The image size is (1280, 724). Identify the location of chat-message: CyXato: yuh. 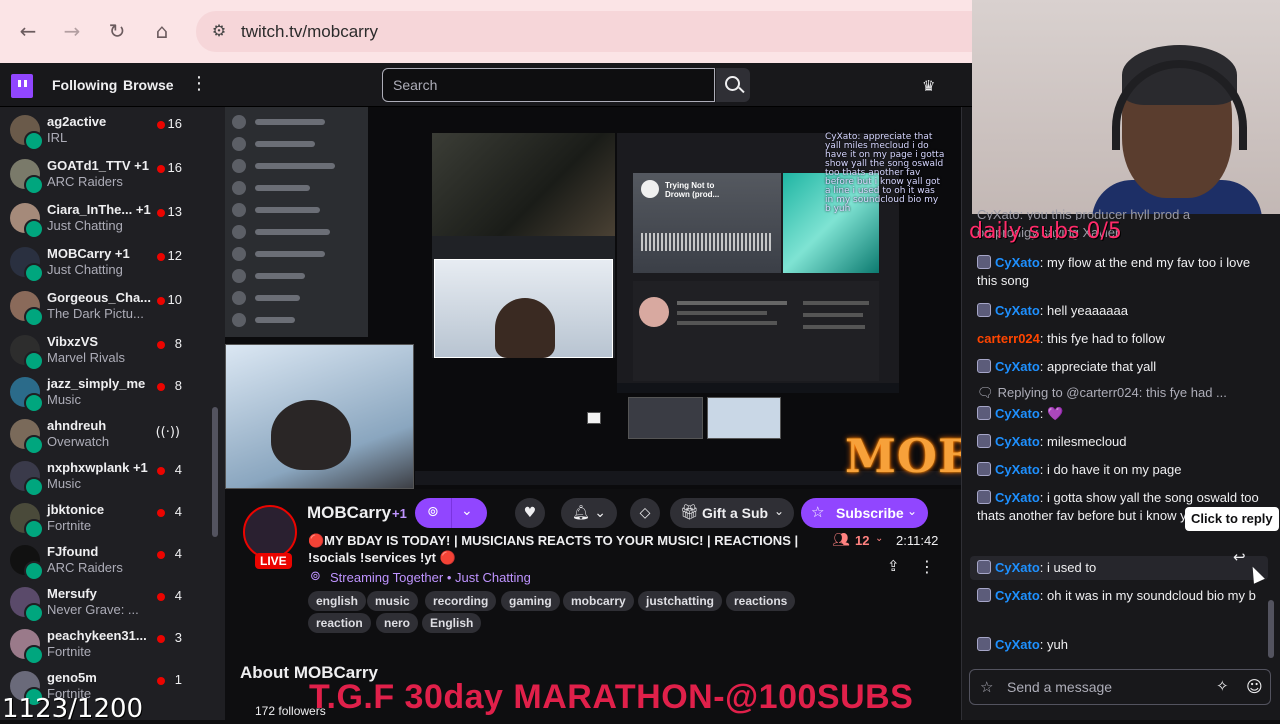
(1122, 645).